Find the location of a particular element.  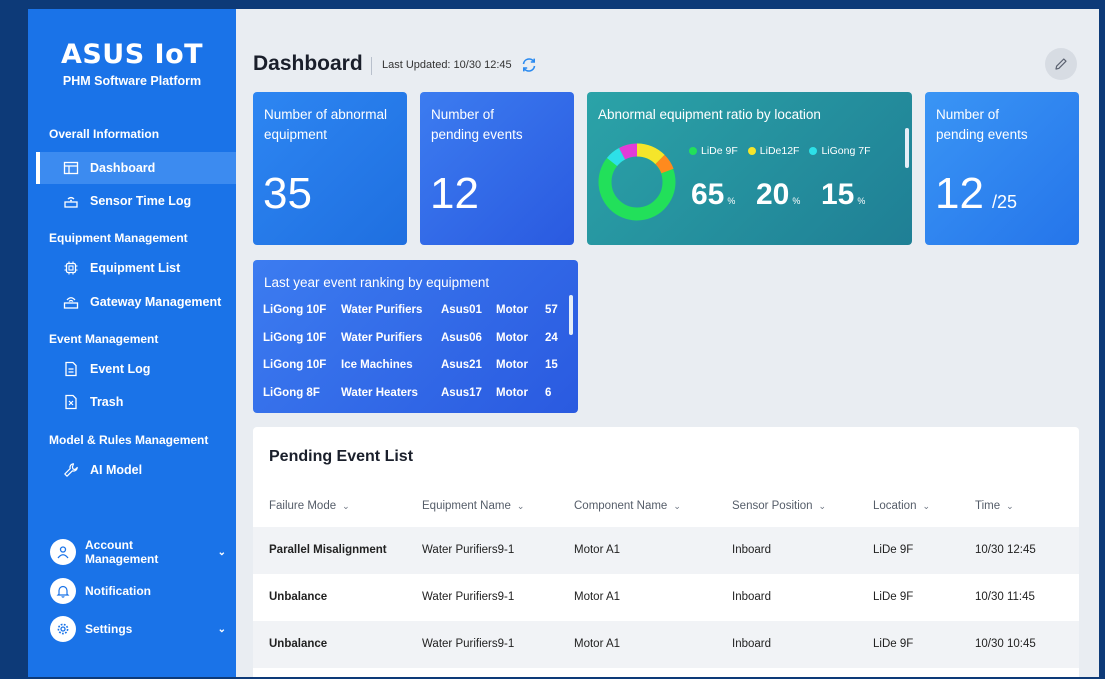

sensor-icon is located at coordinates (71, 201).